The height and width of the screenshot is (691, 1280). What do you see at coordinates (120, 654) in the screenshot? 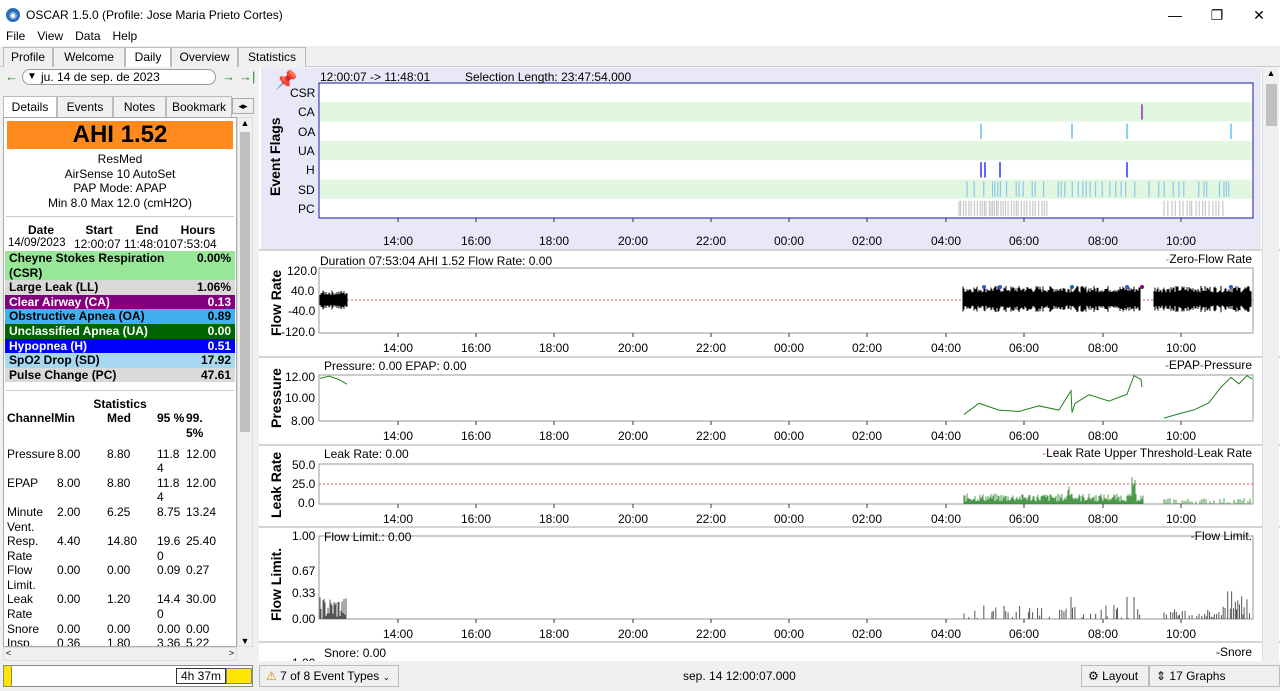
I see `details-hscrollbar: < >` at bounding box center [120, 654].